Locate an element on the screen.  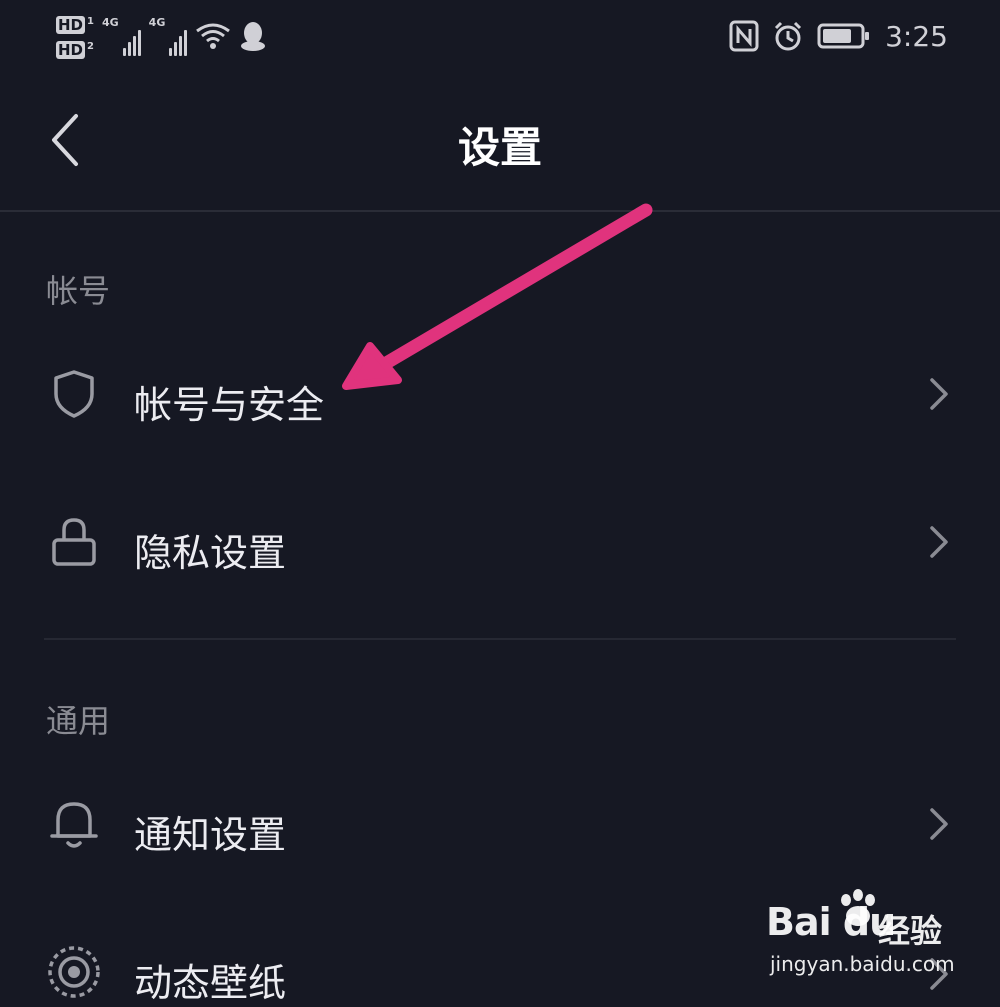
watermark-suffix: 经验 is located at coordinates (910, 931).